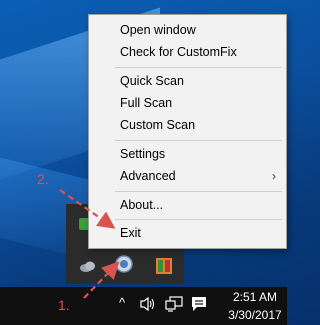  I want to click on step-2-label: 2., so click(43, 179).